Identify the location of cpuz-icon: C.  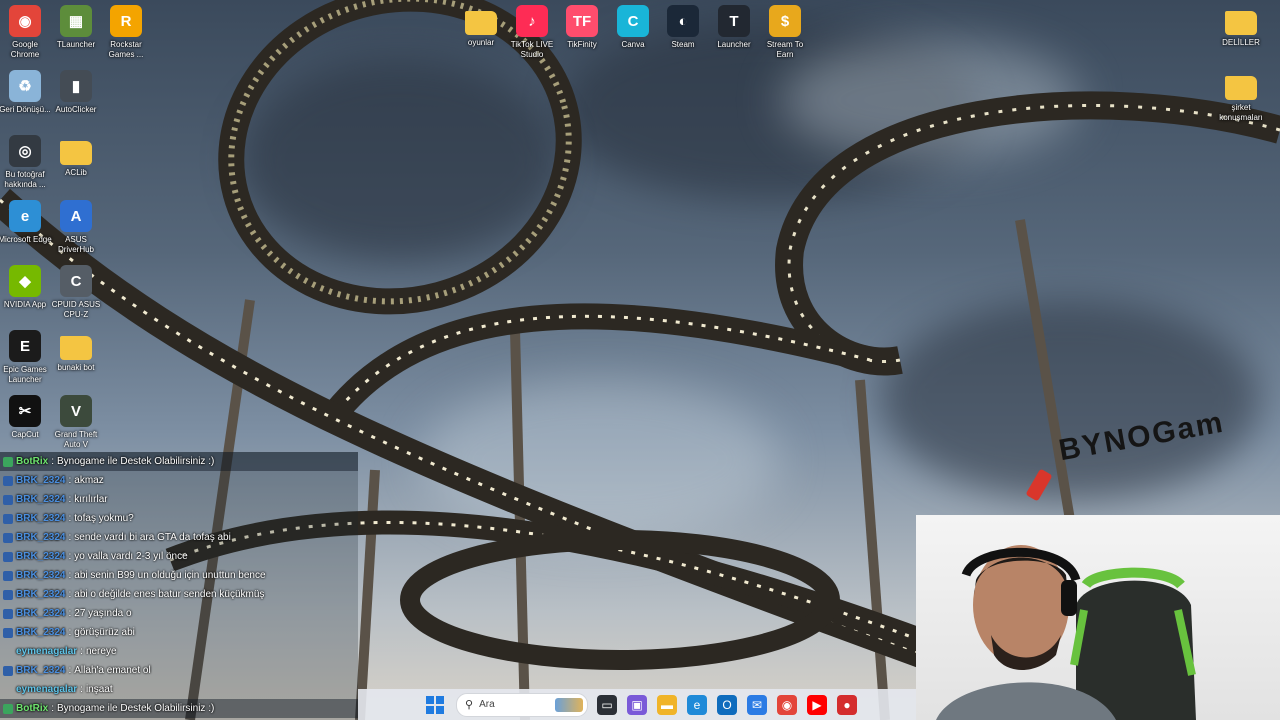
(76, 281).